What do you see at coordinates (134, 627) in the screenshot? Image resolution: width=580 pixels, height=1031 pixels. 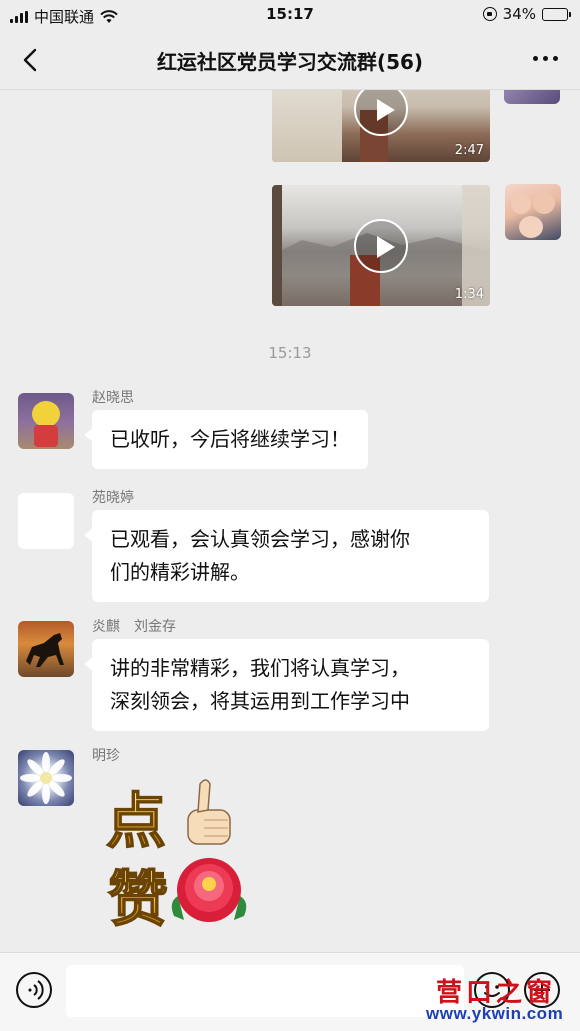 I see `sender-name: 炎麒 刘金存` at bounding box center [134, 627].